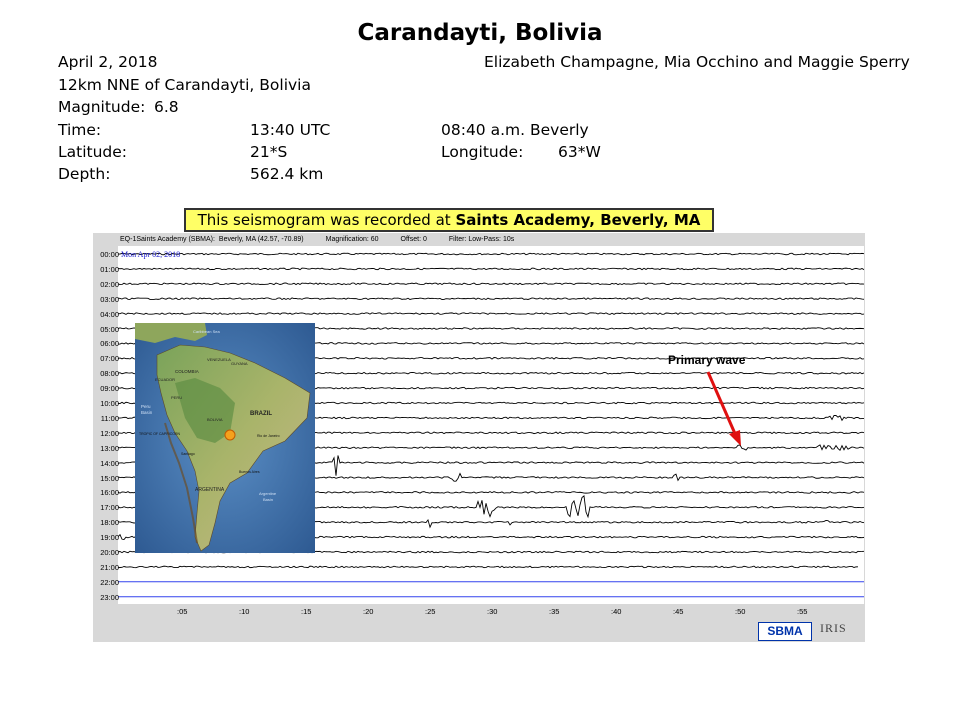 Image resolution: width=960 pixels, height=720 pixels. What do you see at coordinates (833, 628) in the screenshot?
I see `iris-logo: IRIS` at bounding box center [833, 628].